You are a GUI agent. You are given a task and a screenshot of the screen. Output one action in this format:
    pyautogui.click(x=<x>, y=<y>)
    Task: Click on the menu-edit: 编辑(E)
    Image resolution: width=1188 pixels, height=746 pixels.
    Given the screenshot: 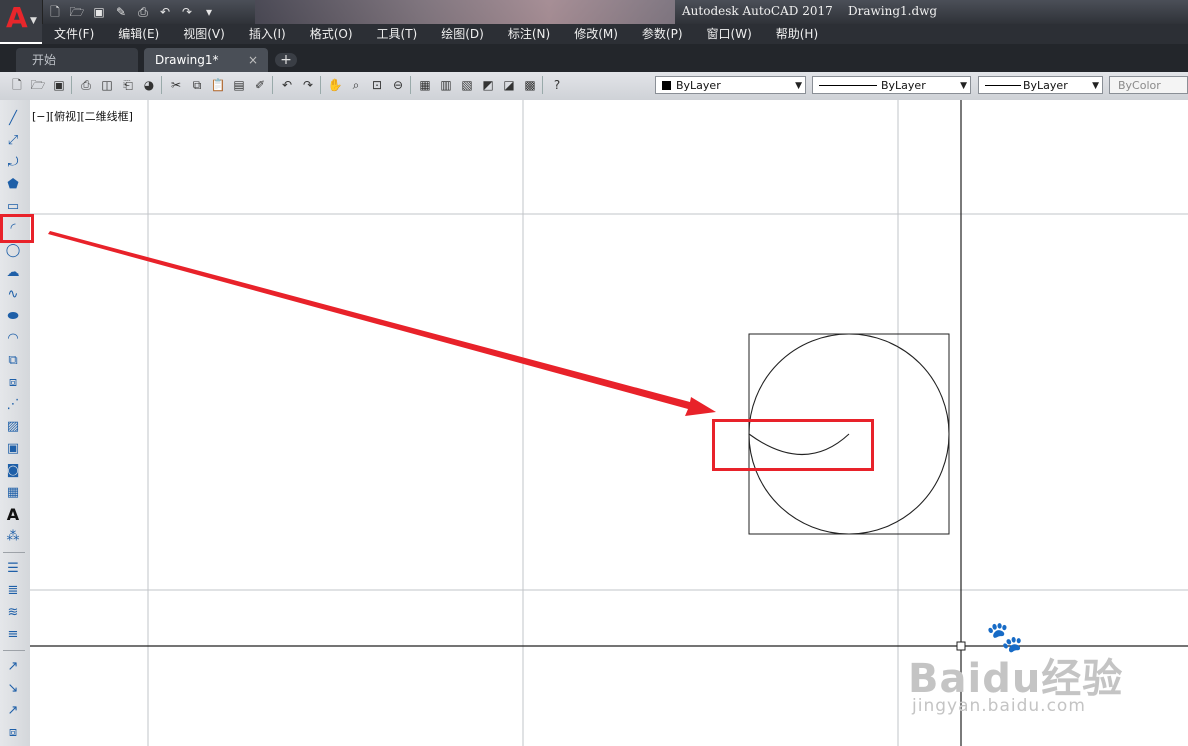 What is the action you would take?
    pyautogui.click(x=138, y=34)
    